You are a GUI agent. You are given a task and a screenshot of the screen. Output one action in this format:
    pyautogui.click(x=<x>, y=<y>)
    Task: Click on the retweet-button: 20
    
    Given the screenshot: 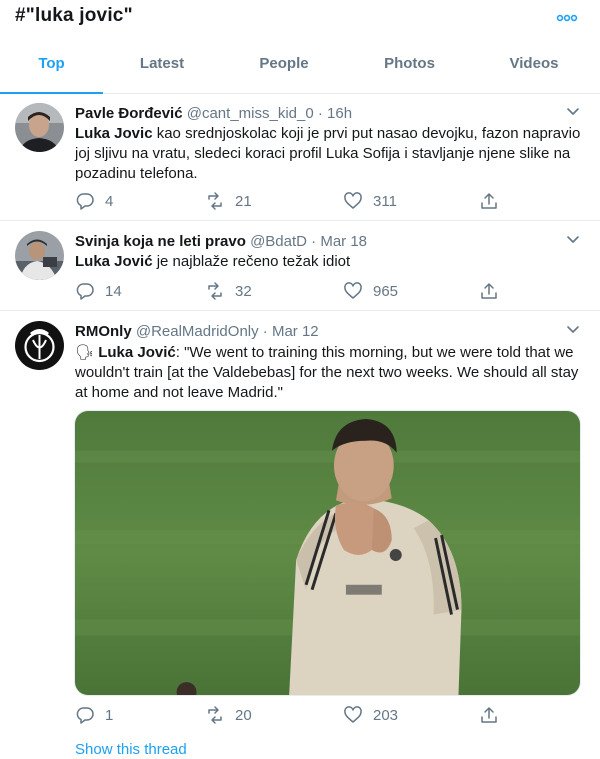 What is the action you would take?
    pyautogui.click(x=228, y=715)
    